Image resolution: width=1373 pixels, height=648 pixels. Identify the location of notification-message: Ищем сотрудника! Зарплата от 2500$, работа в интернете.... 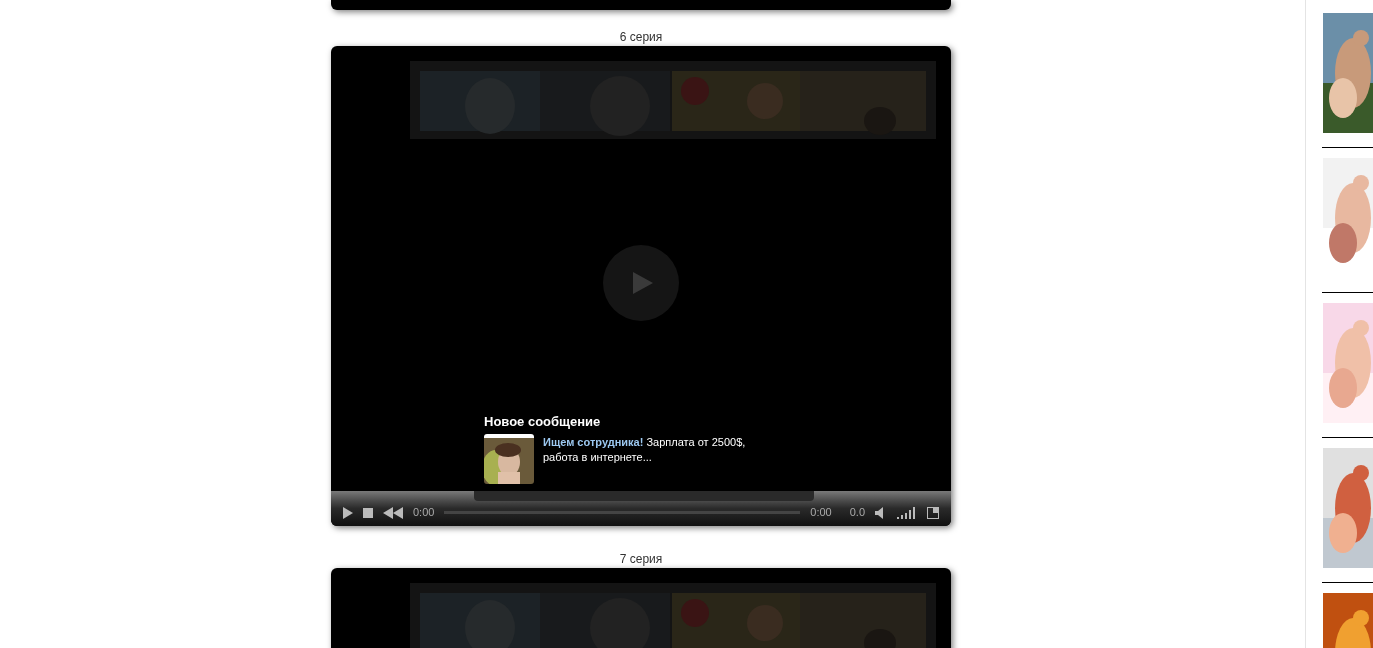
(645, 449).